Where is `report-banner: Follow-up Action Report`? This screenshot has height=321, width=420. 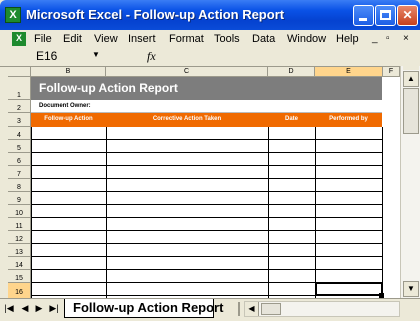
report-banner: Follow-up Action Report is located at coordinates (206, 88).